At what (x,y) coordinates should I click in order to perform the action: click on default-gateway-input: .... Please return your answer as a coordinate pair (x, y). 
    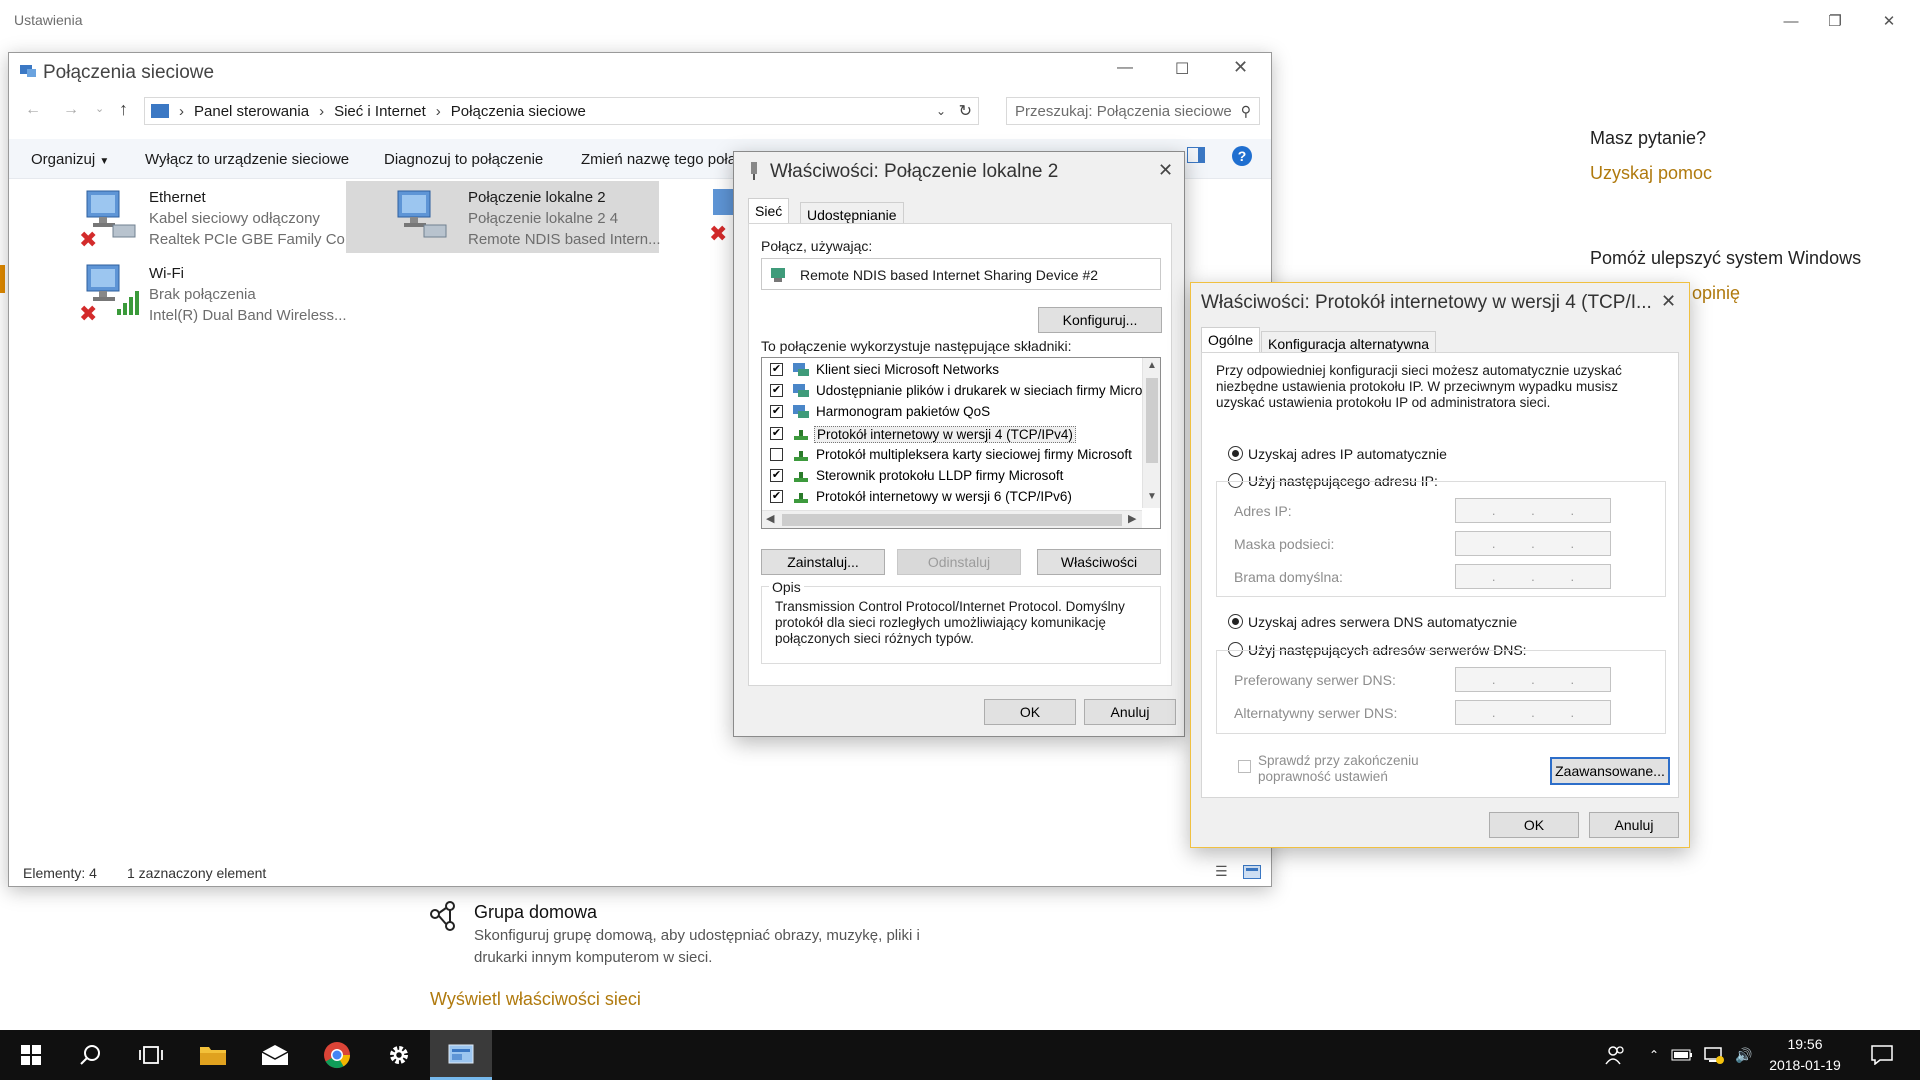
    Looking at the image, I should click on (1533, 576).